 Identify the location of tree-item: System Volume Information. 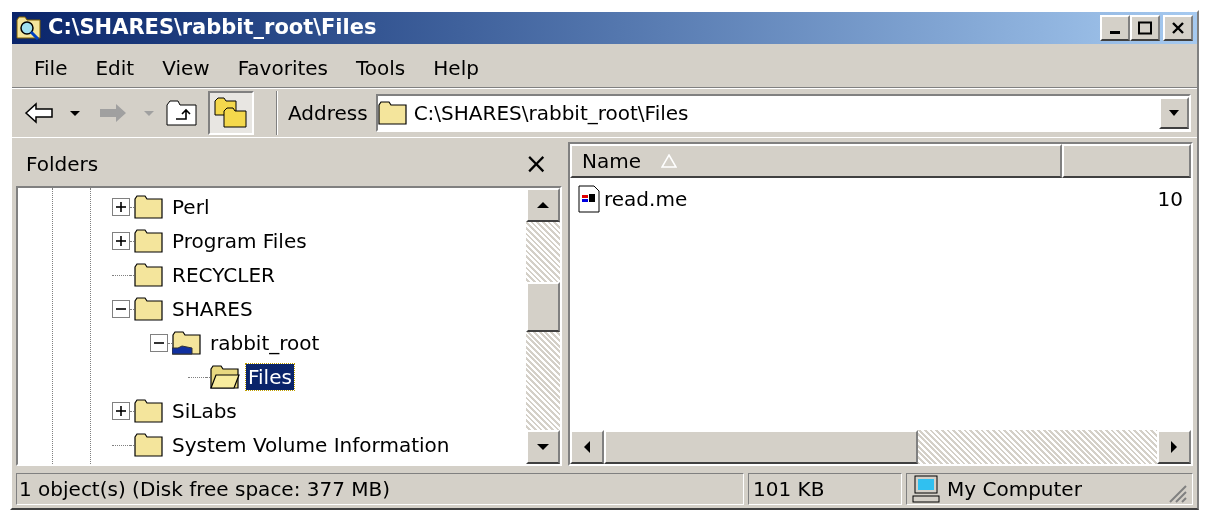
(311, 445).